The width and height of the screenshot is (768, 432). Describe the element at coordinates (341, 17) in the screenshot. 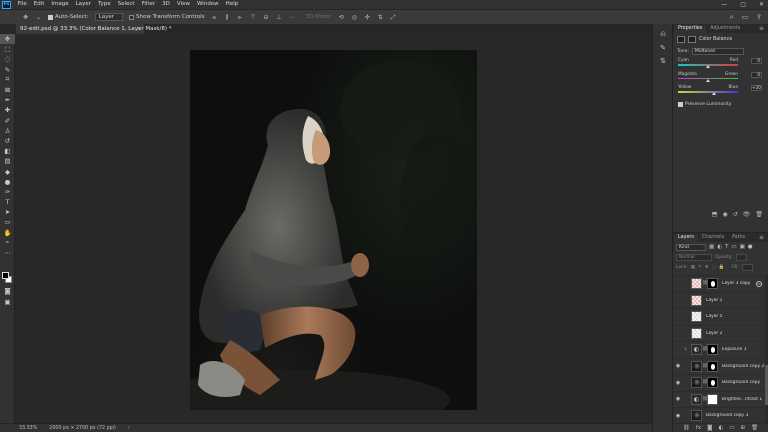

I see `3d-rotate-icon: ⟲` at that location.